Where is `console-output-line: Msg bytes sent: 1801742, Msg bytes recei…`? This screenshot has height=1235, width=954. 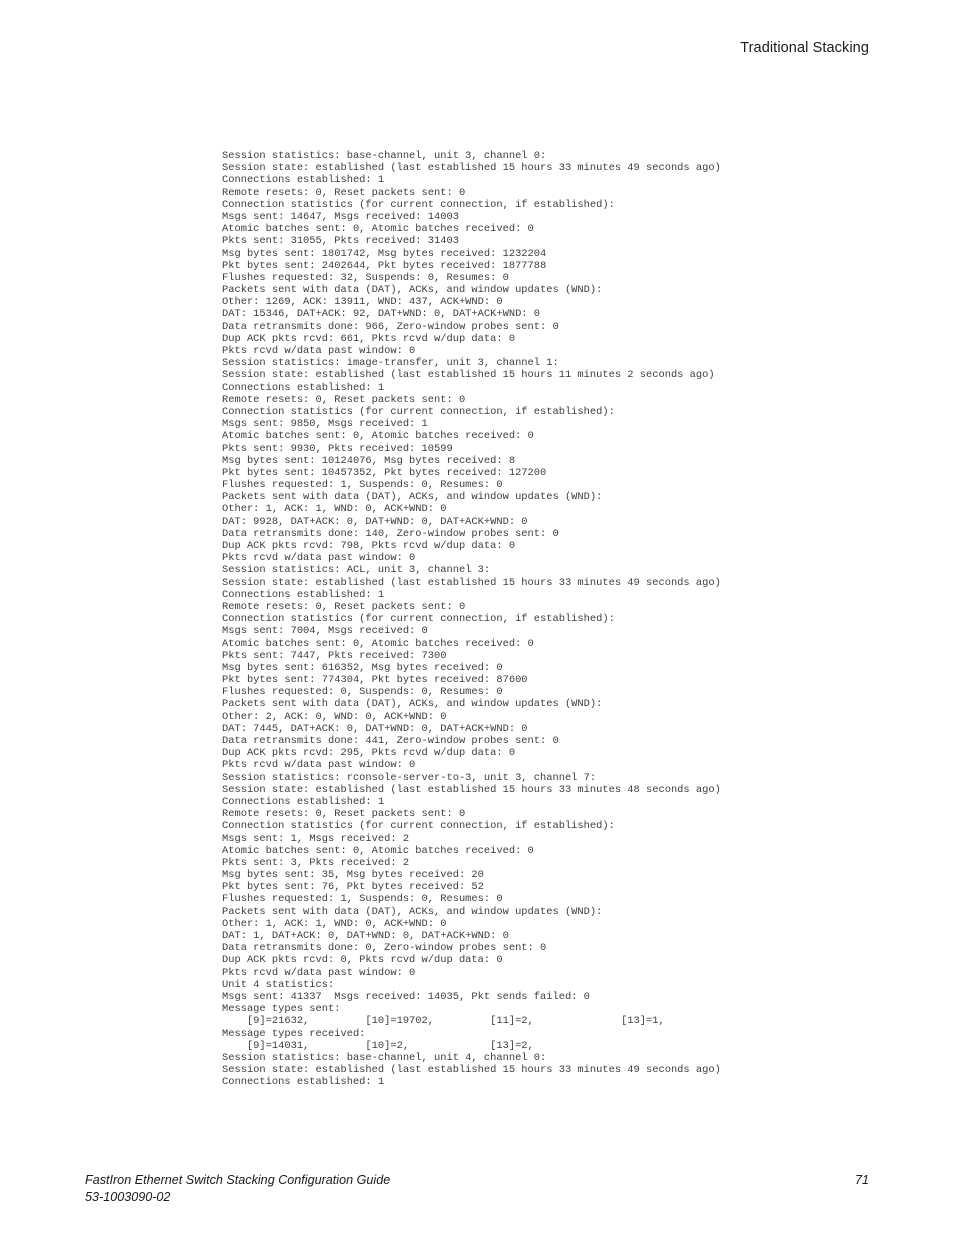 console-output-line: Msg bytes sent: 1801742, Msg bytes recei… is located at coordinates (384, 253).